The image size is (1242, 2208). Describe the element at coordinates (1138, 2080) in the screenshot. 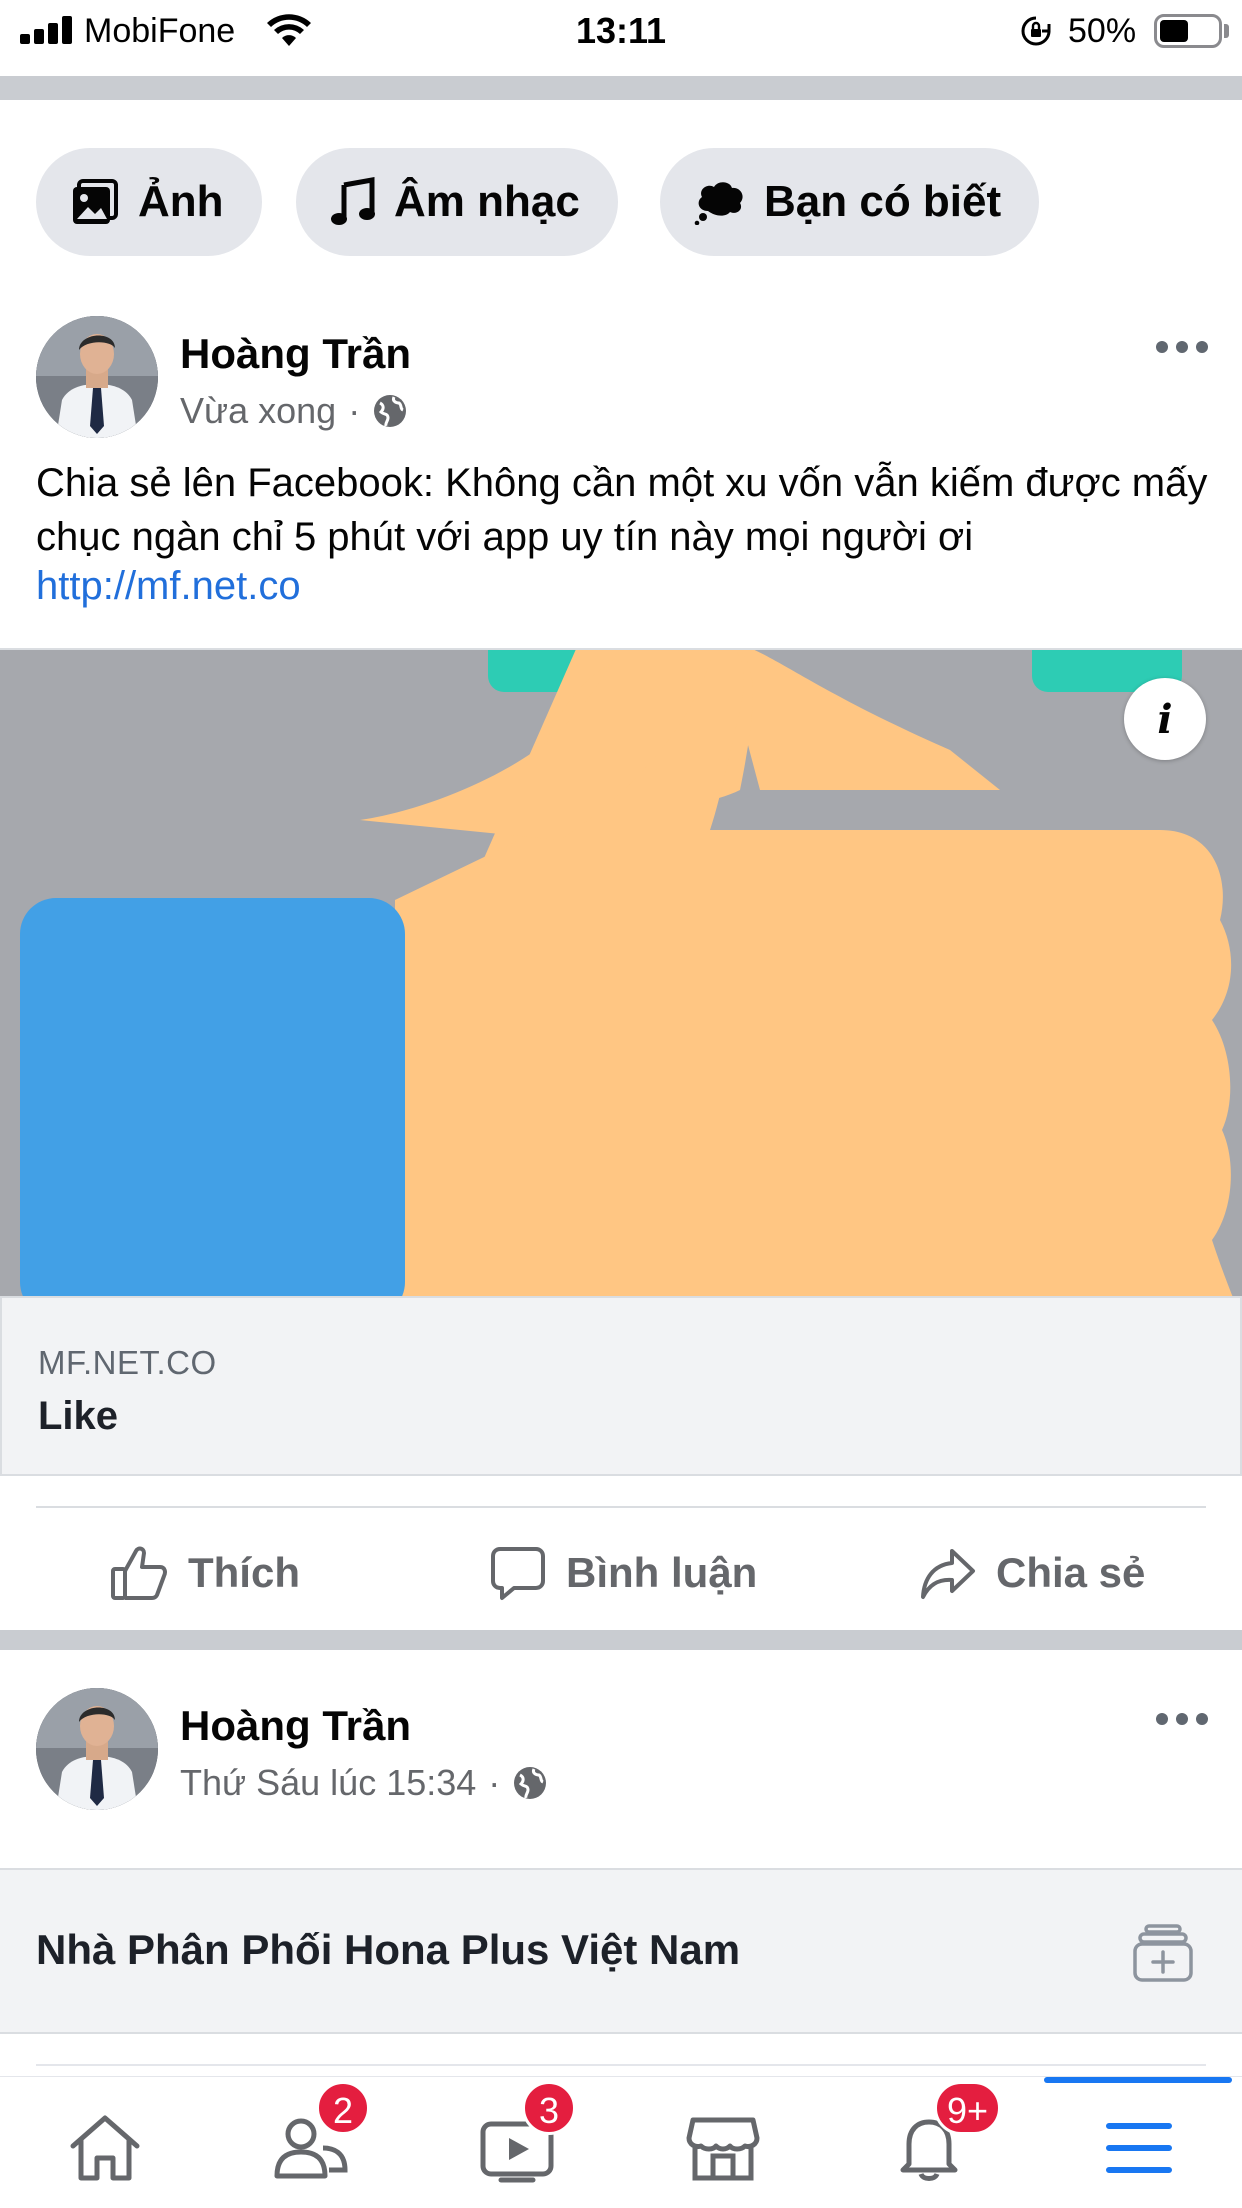

I see `active-tab-indicator` at that location.